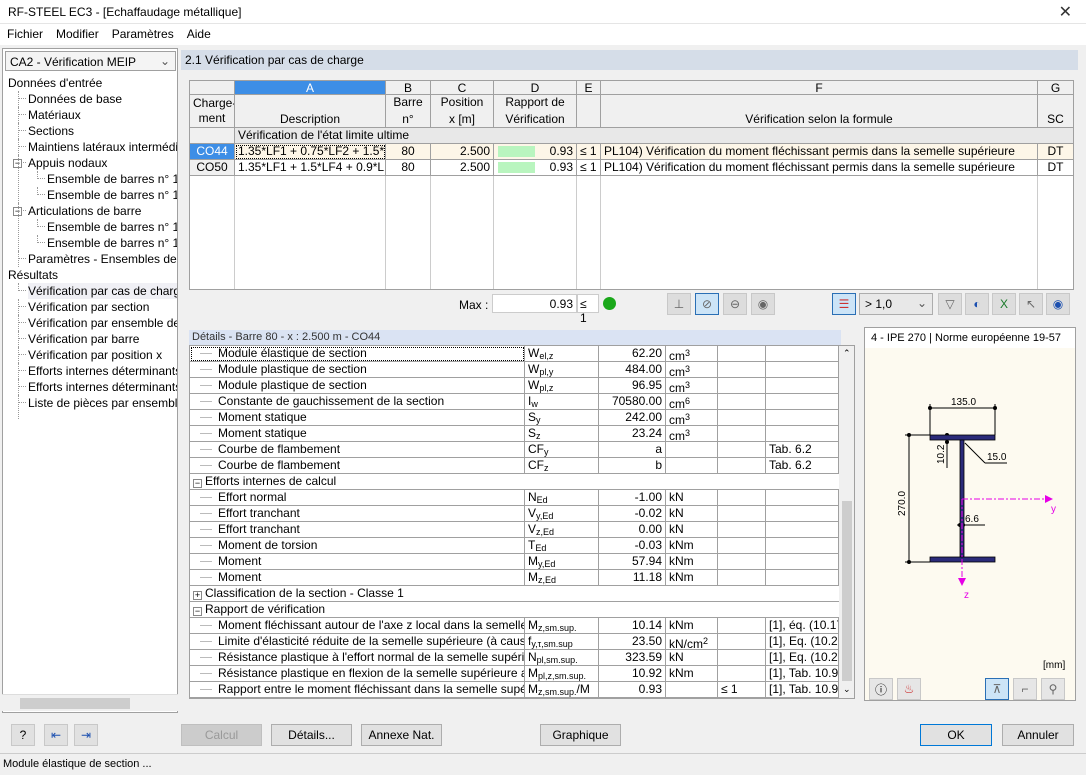 The height and width of the screenshot is (775, 1086). What do you see at coordinates (679, 304) in the screenshot?
I see `beam-view-icon: ⊥` at bounding box center [679, 304].